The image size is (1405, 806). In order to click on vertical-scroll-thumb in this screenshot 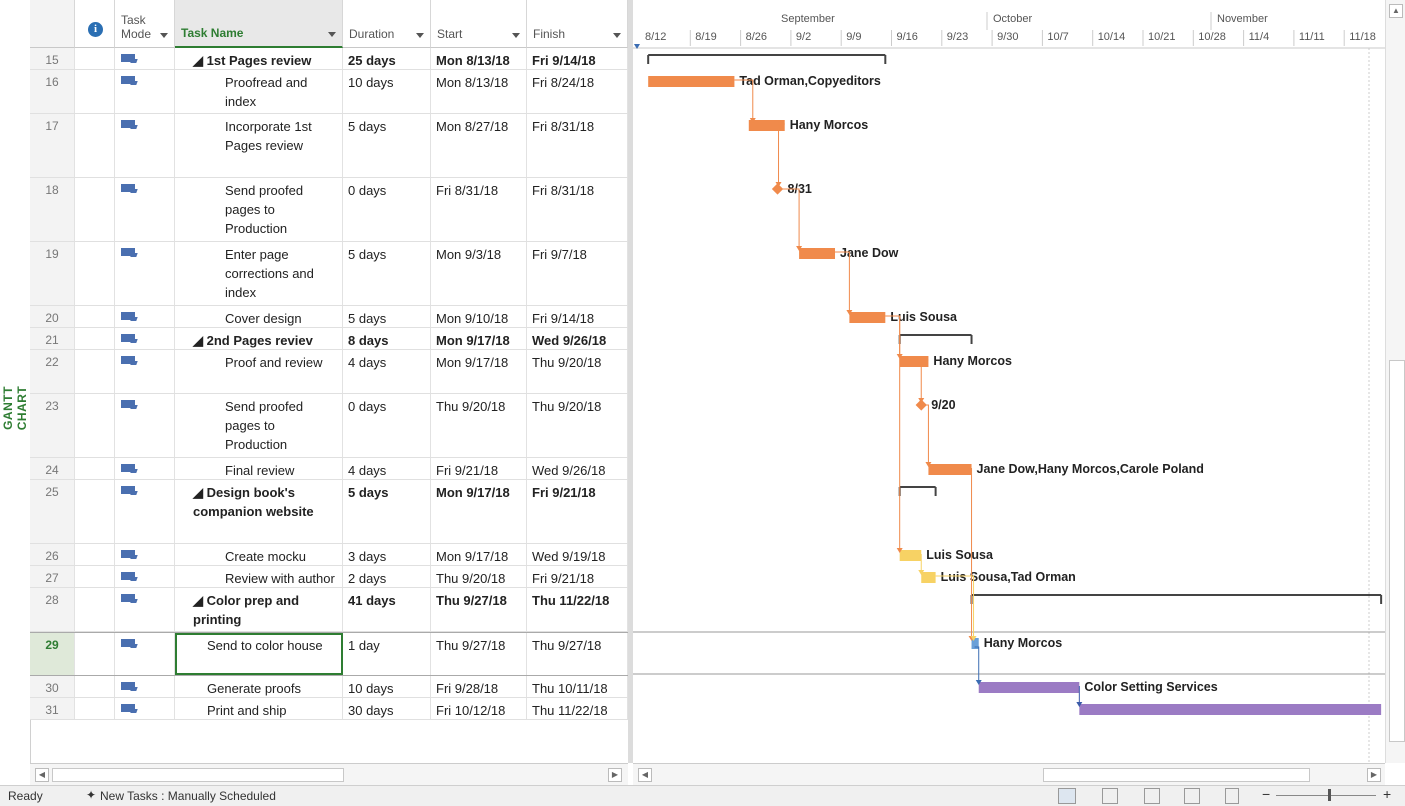, I will do `click(1397, 551)`.